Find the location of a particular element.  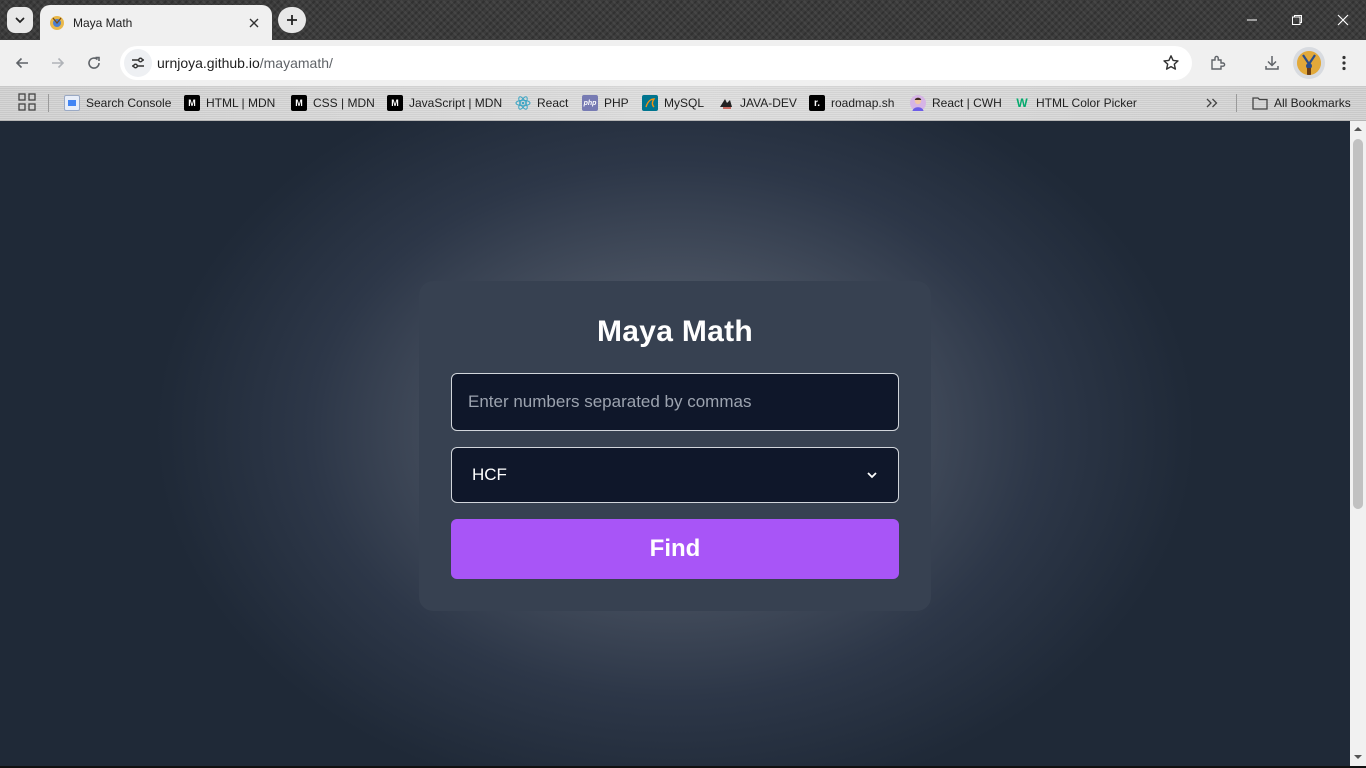

numbers-input is located at coordinates (675, 402).